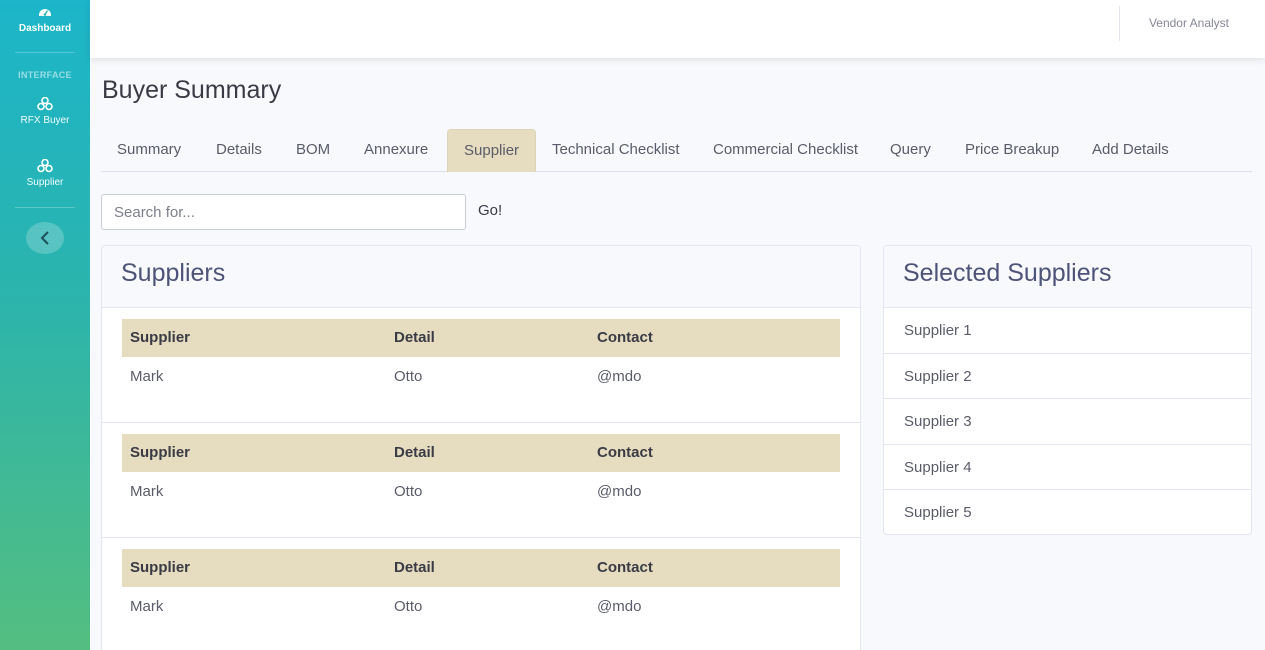  I want to click on sidebar-toggle-button, so click(45, 238).